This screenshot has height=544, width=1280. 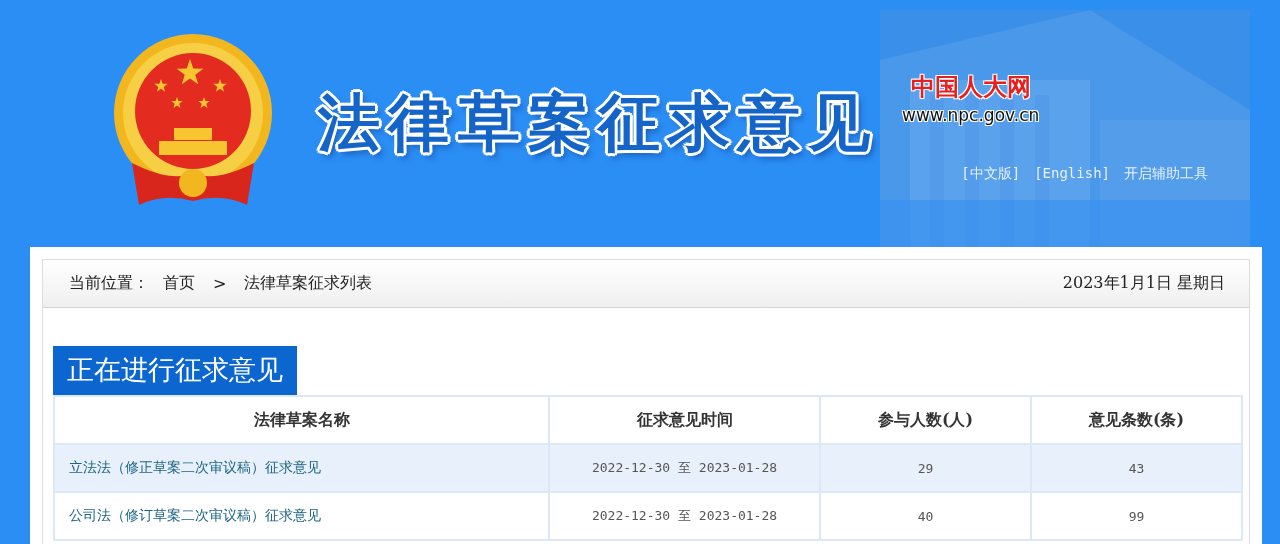 What do you see at coordinates (308, 283) in the screenshot?
I see `breadcrumb-link: 法律草案征求列表` at bounding box center [308, 283].